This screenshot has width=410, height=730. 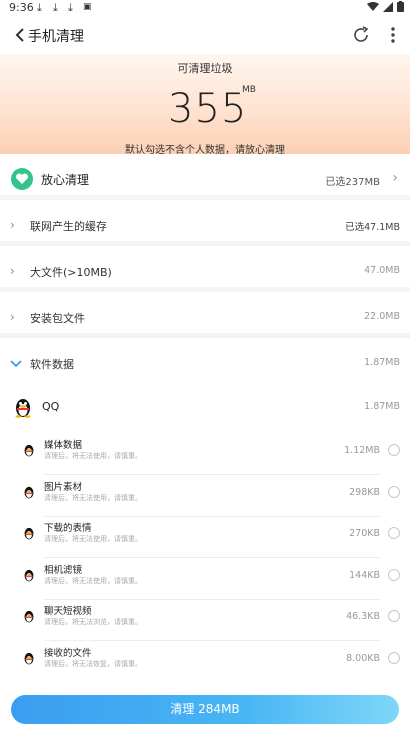 I want to click on item-size: 270KB, so click(x=364, y=533).